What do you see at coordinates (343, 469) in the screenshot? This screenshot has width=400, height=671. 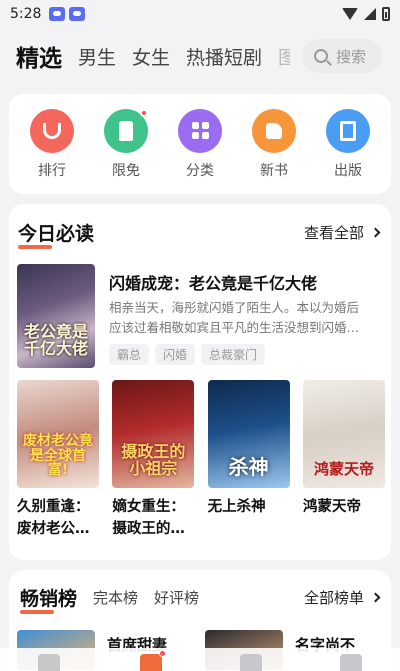 I see `cover-title: 鸿蒙天帝` at bounding box center [343, 469].